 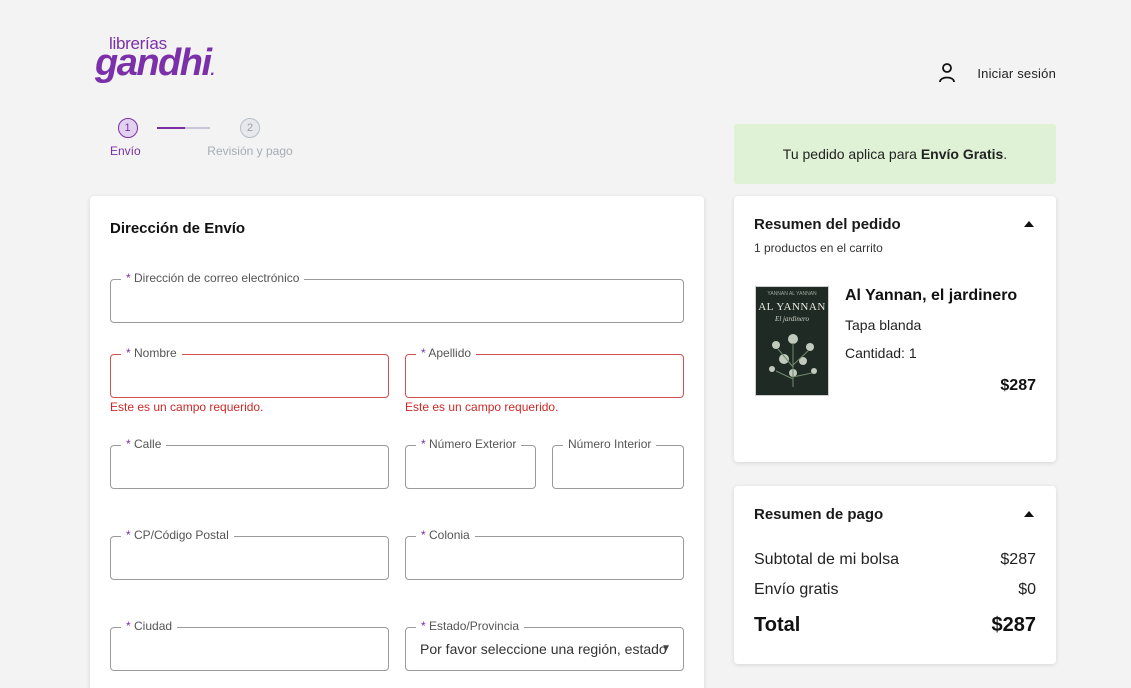 I want to click on product-format: Tapa blanda, so click(x=883, y=325).